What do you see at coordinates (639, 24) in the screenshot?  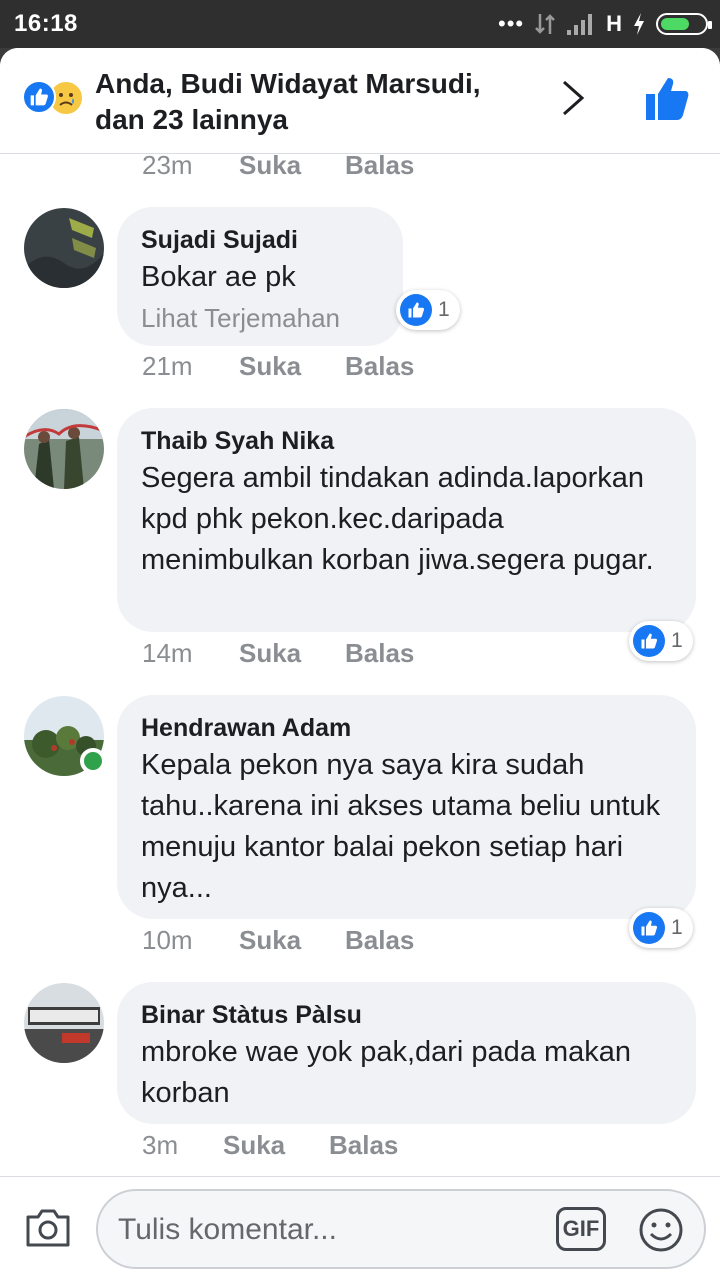 I see `charging-icon` at bounding box center [639, 24].